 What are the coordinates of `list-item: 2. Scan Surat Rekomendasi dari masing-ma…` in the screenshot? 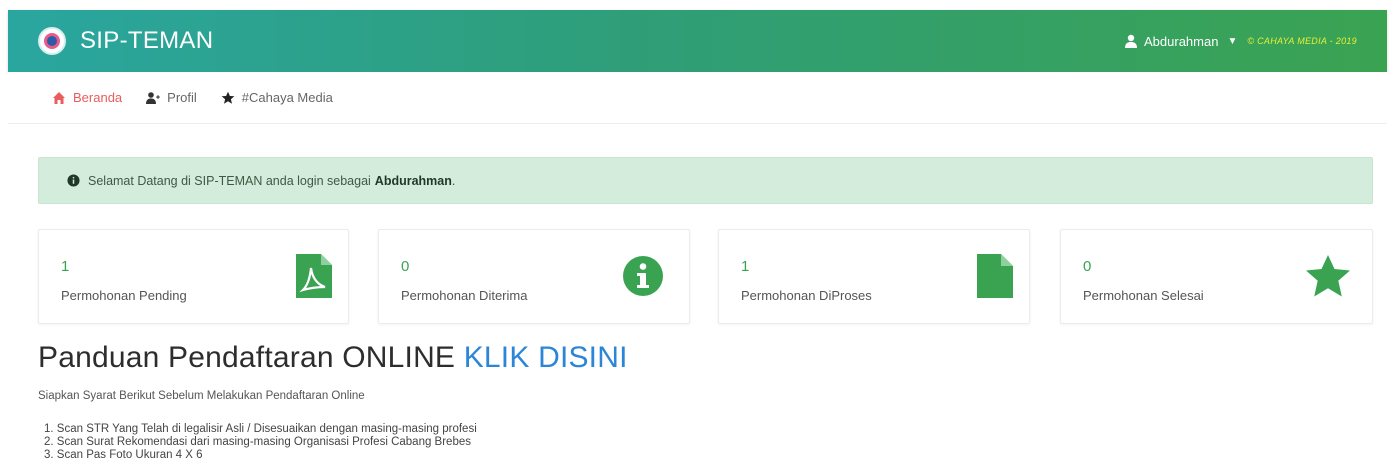 It's located at (257, 442).